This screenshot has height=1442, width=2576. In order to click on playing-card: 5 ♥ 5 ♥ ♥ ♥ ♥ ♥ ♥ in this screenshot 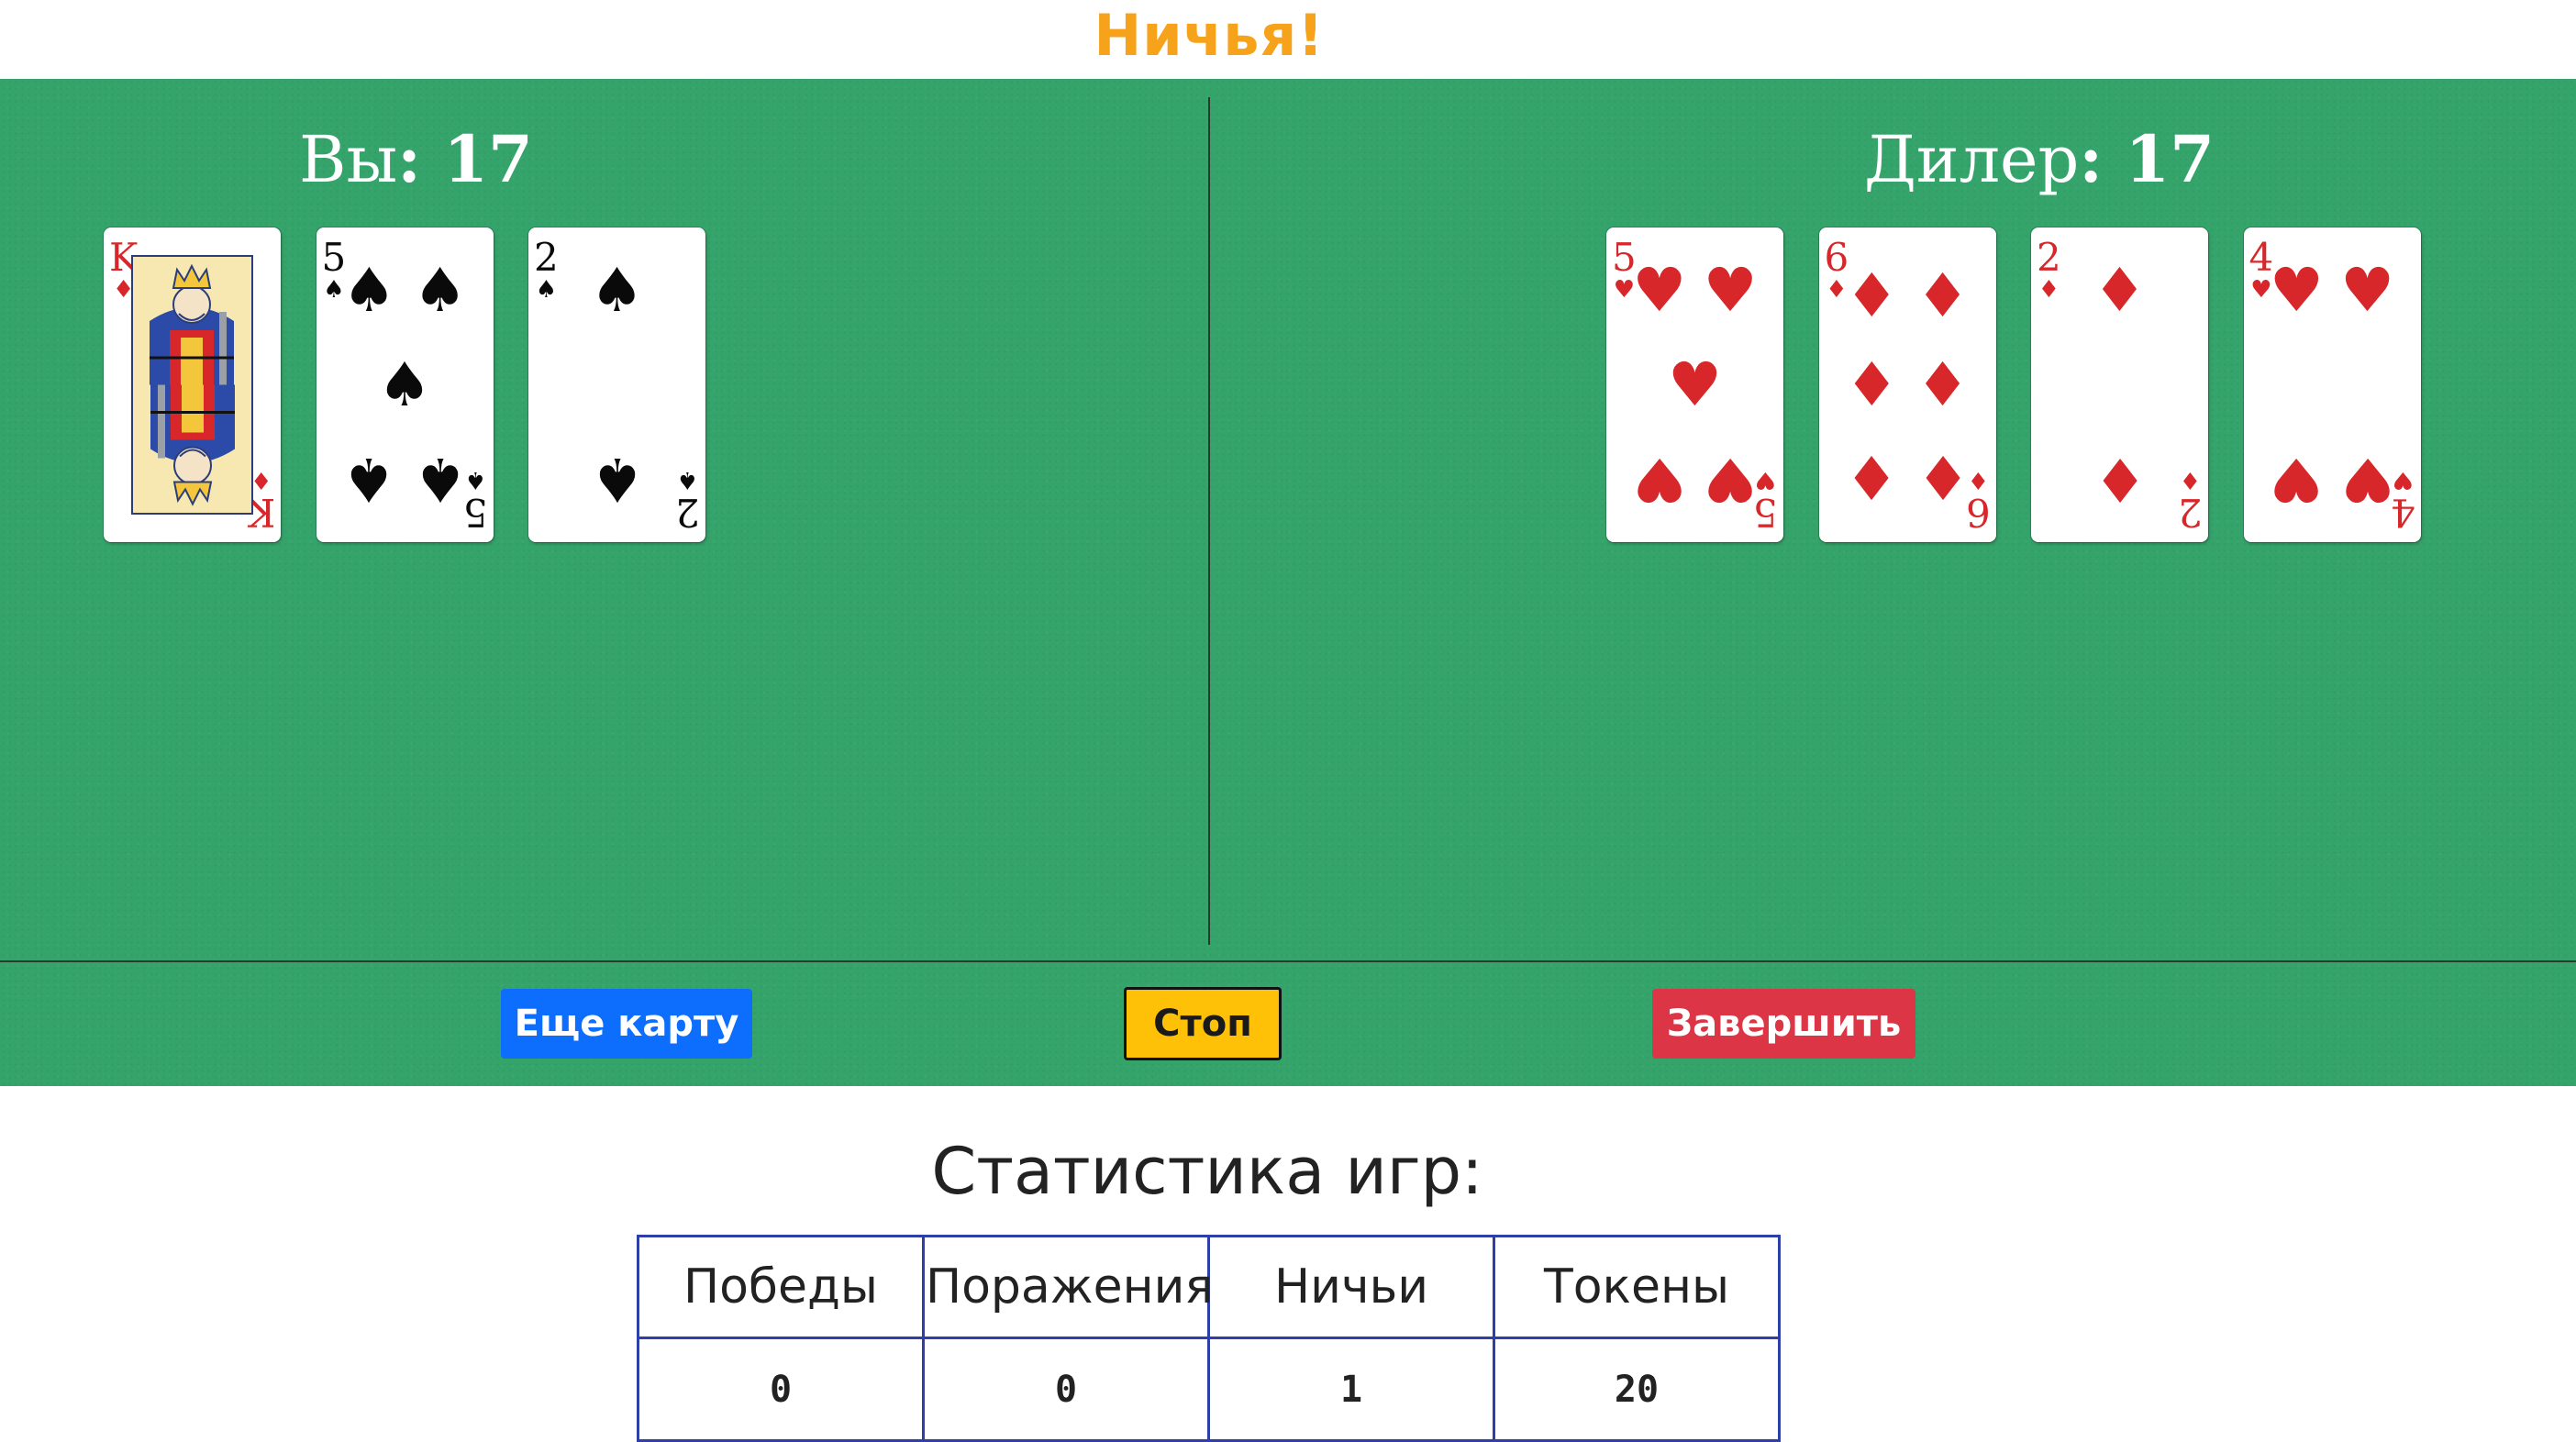, I will do `click(1694, 384)`.